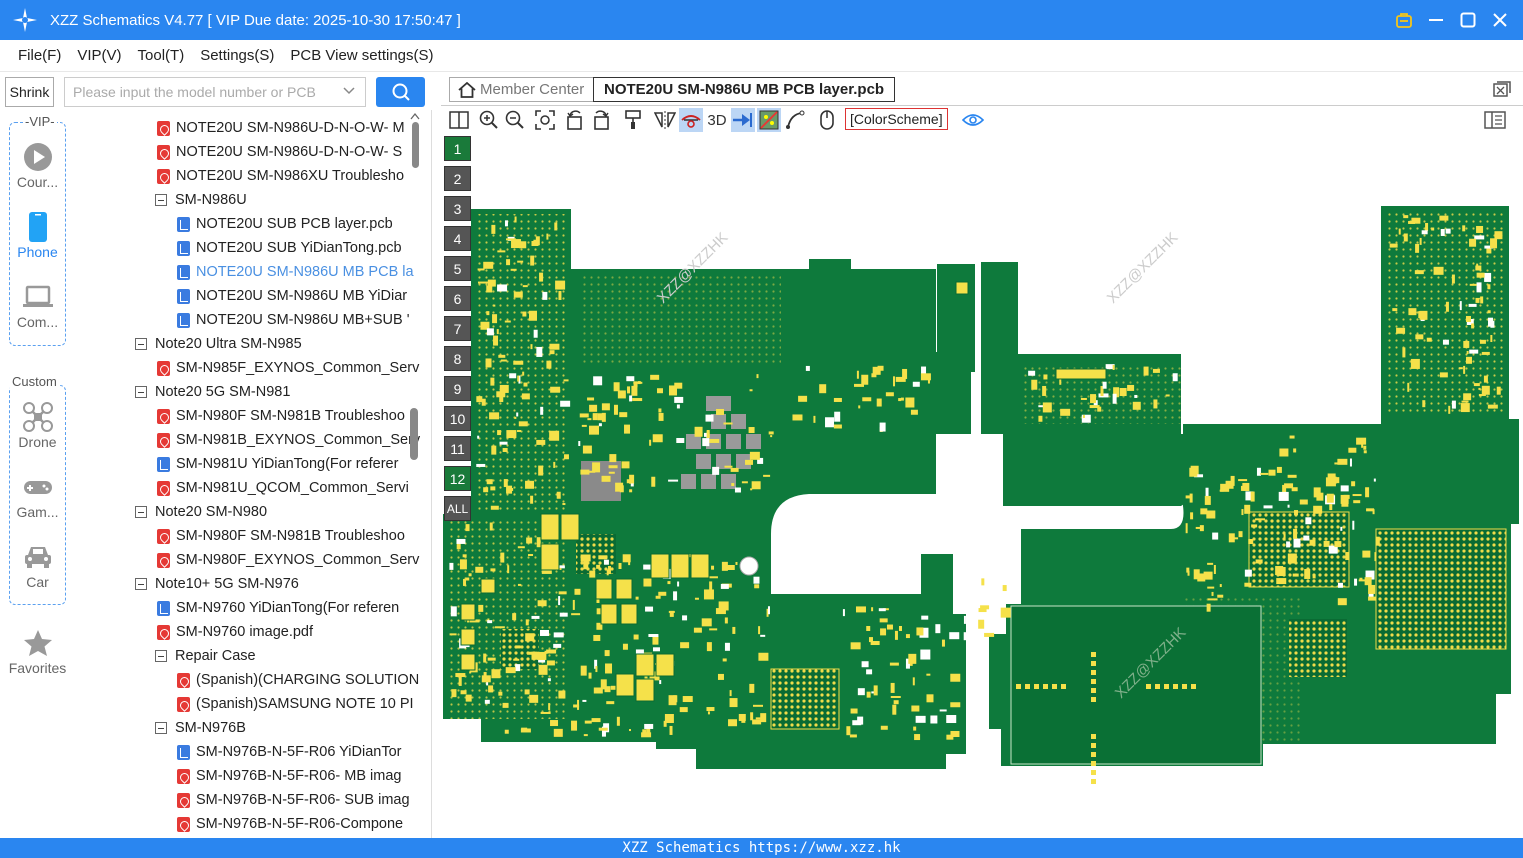  Describe the element at coordinates (489, 120) in the screenshot. I see `zoom-in-icon` at that location.